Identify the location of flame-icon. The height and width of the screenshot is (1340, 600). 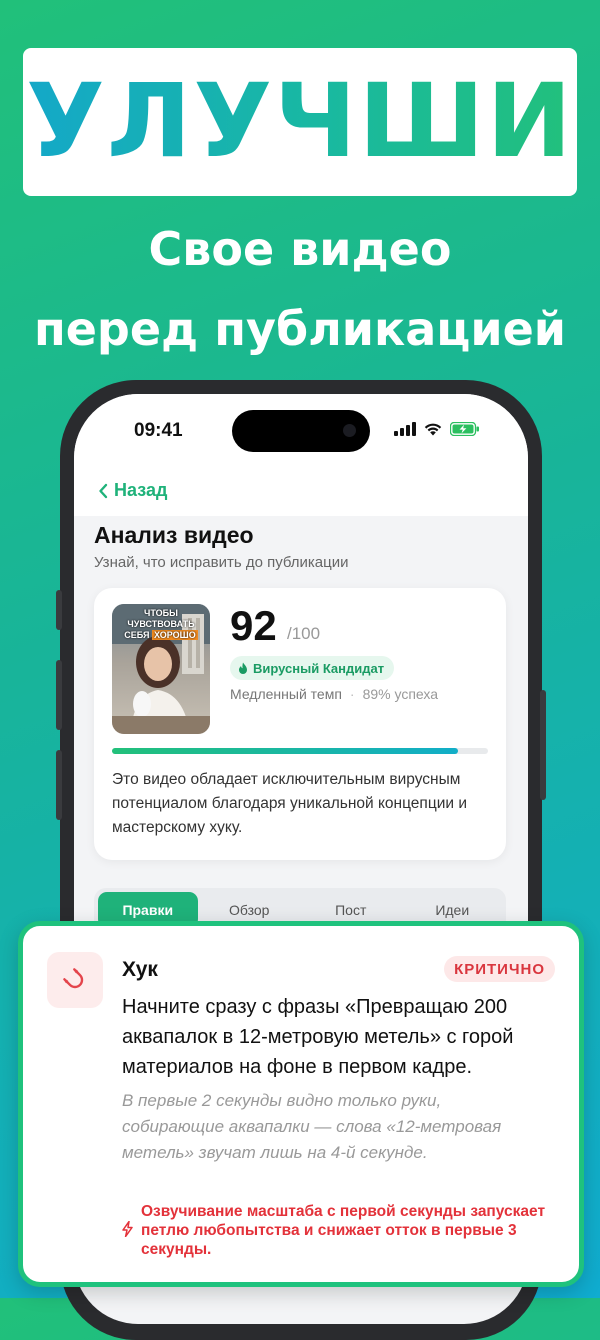
(243, 668).